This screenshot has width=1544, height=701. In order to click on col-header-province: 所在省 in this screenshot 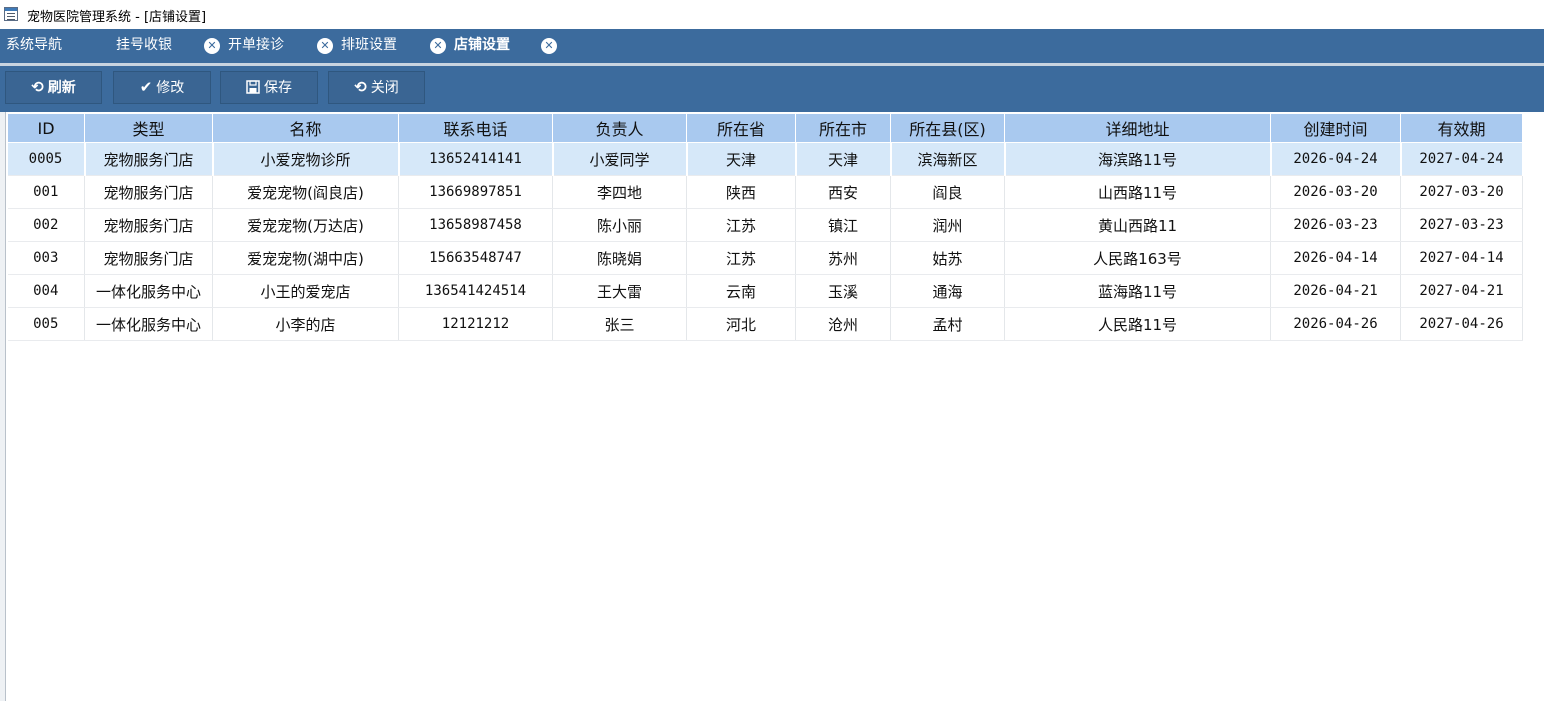, I will do `click(741, 128)`.